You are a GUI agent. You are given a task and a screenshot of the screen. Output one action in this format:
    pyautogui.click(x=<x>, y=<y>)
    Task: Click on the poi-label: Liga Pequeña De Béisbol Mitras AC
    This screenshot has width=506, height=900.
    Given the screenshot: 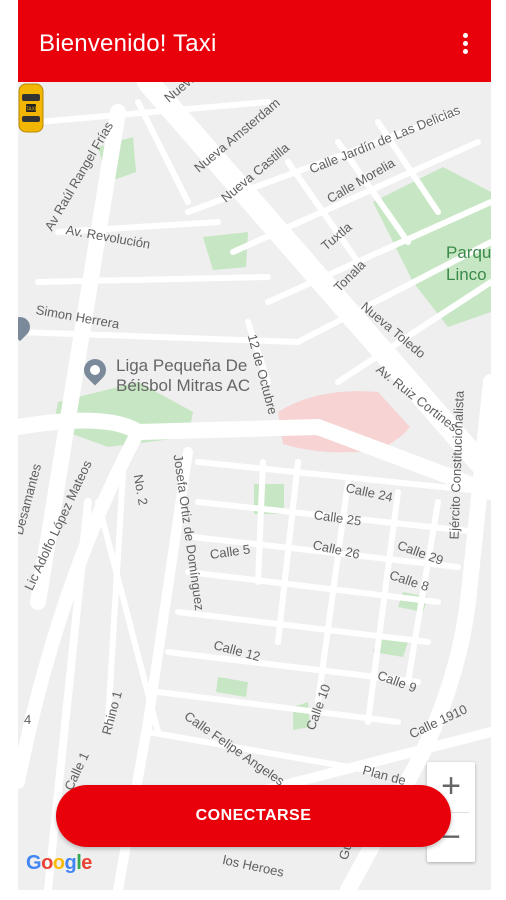 What is the action you would take?
    pyautogui.click(x=183, y=376)
    